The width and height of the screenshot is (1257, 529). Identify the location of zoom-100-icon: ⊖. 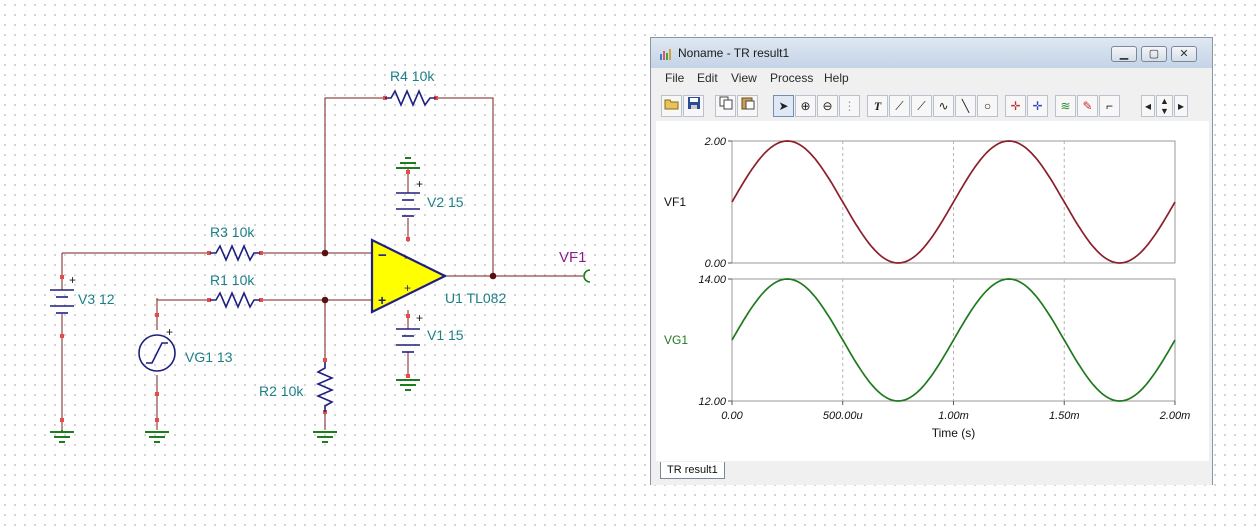
(827, 106).